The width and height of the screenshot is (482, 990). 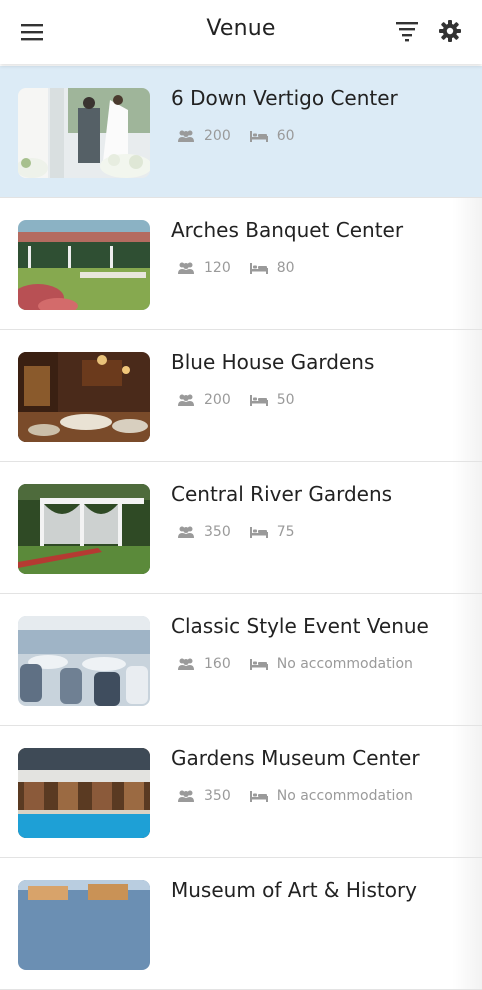 I want to click on venue-list-item: Blue House Gardens 200 50, so click(x=241, y=396).